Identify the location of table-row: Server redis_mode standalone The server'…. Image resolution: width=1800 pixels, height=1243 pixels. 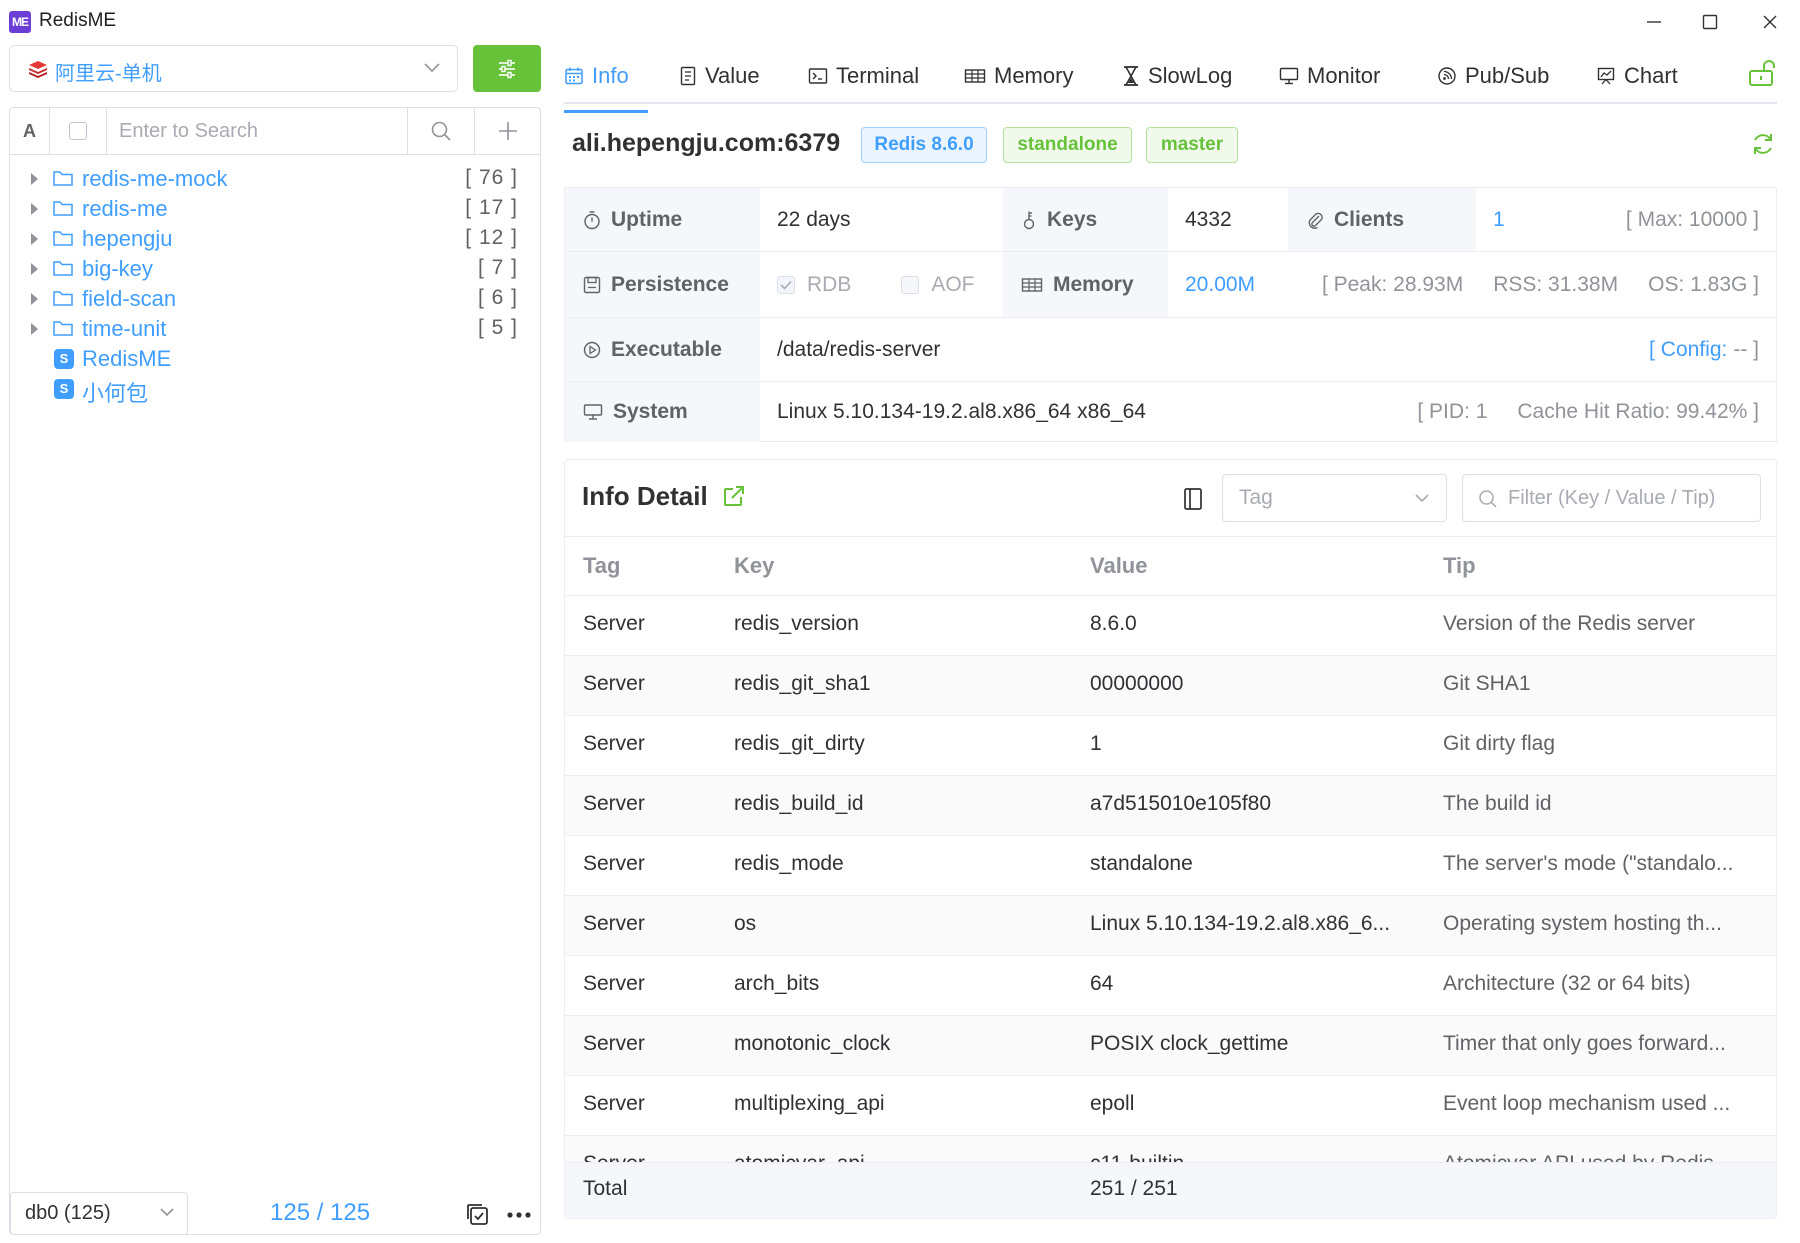
(1170, 866).